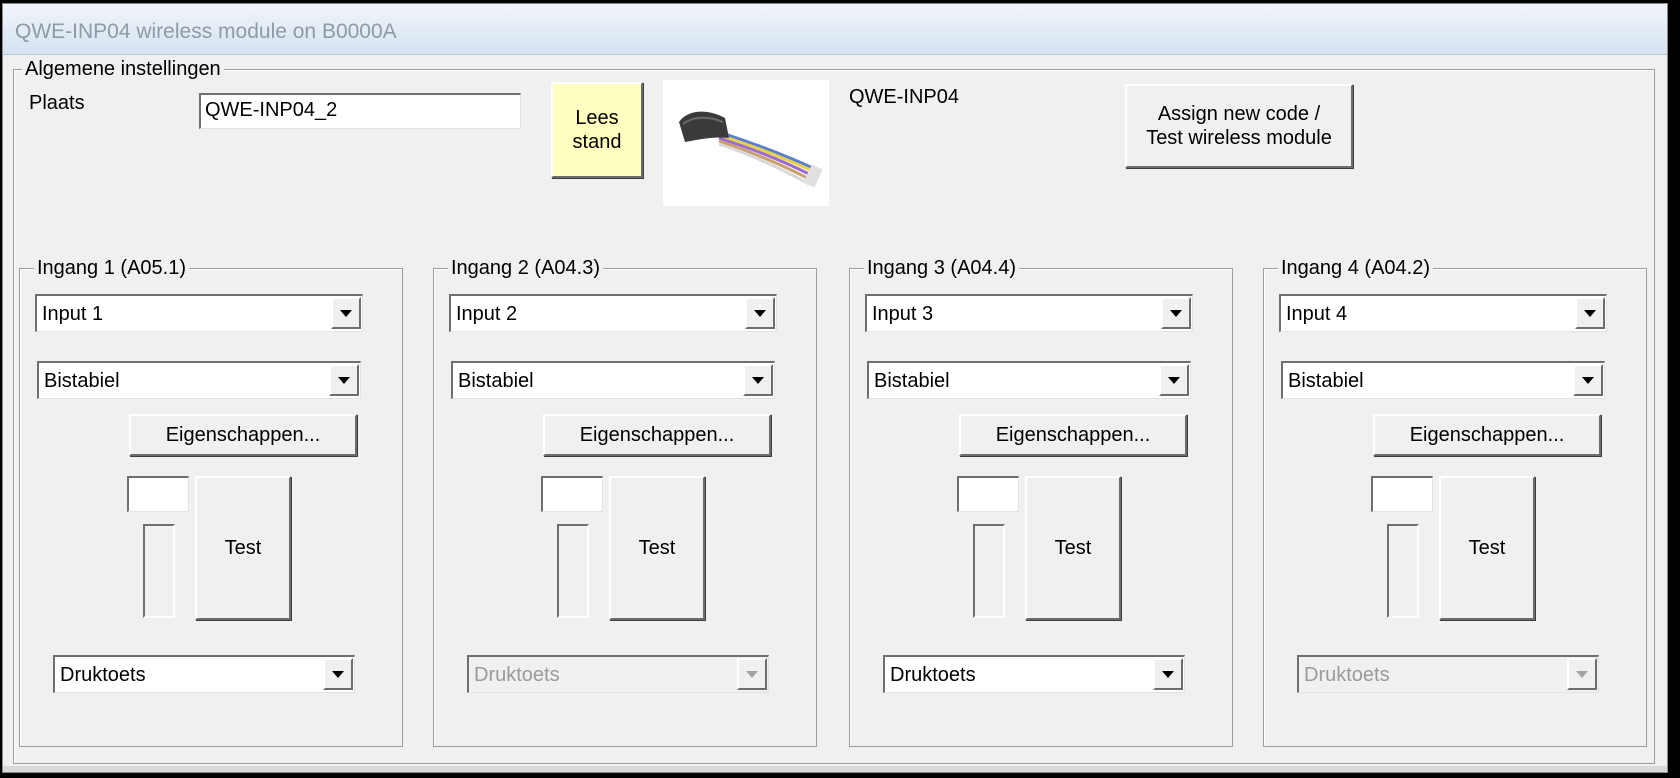 The width and height of the screenshot is (1680, 778). Describe the element at coordinates (989, 571) in the screenshot. I see `input-3-status-indicator` at that location.